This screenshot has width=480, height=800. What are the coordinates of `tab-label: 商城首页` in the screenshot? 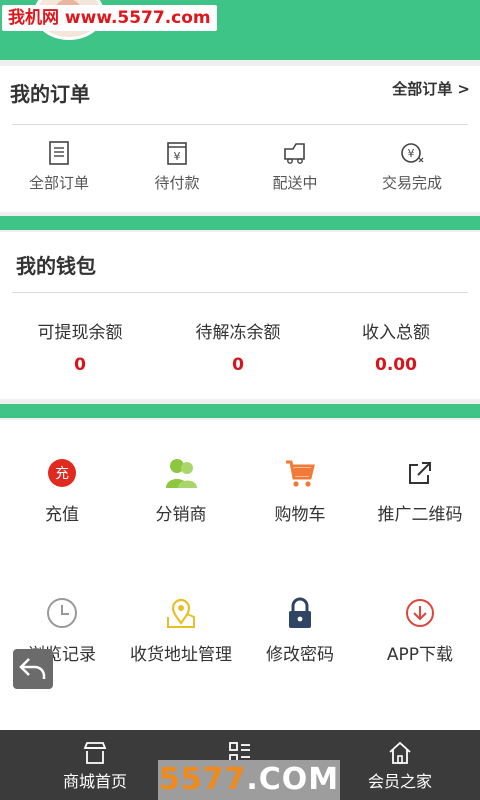 It's located at (94, 781).